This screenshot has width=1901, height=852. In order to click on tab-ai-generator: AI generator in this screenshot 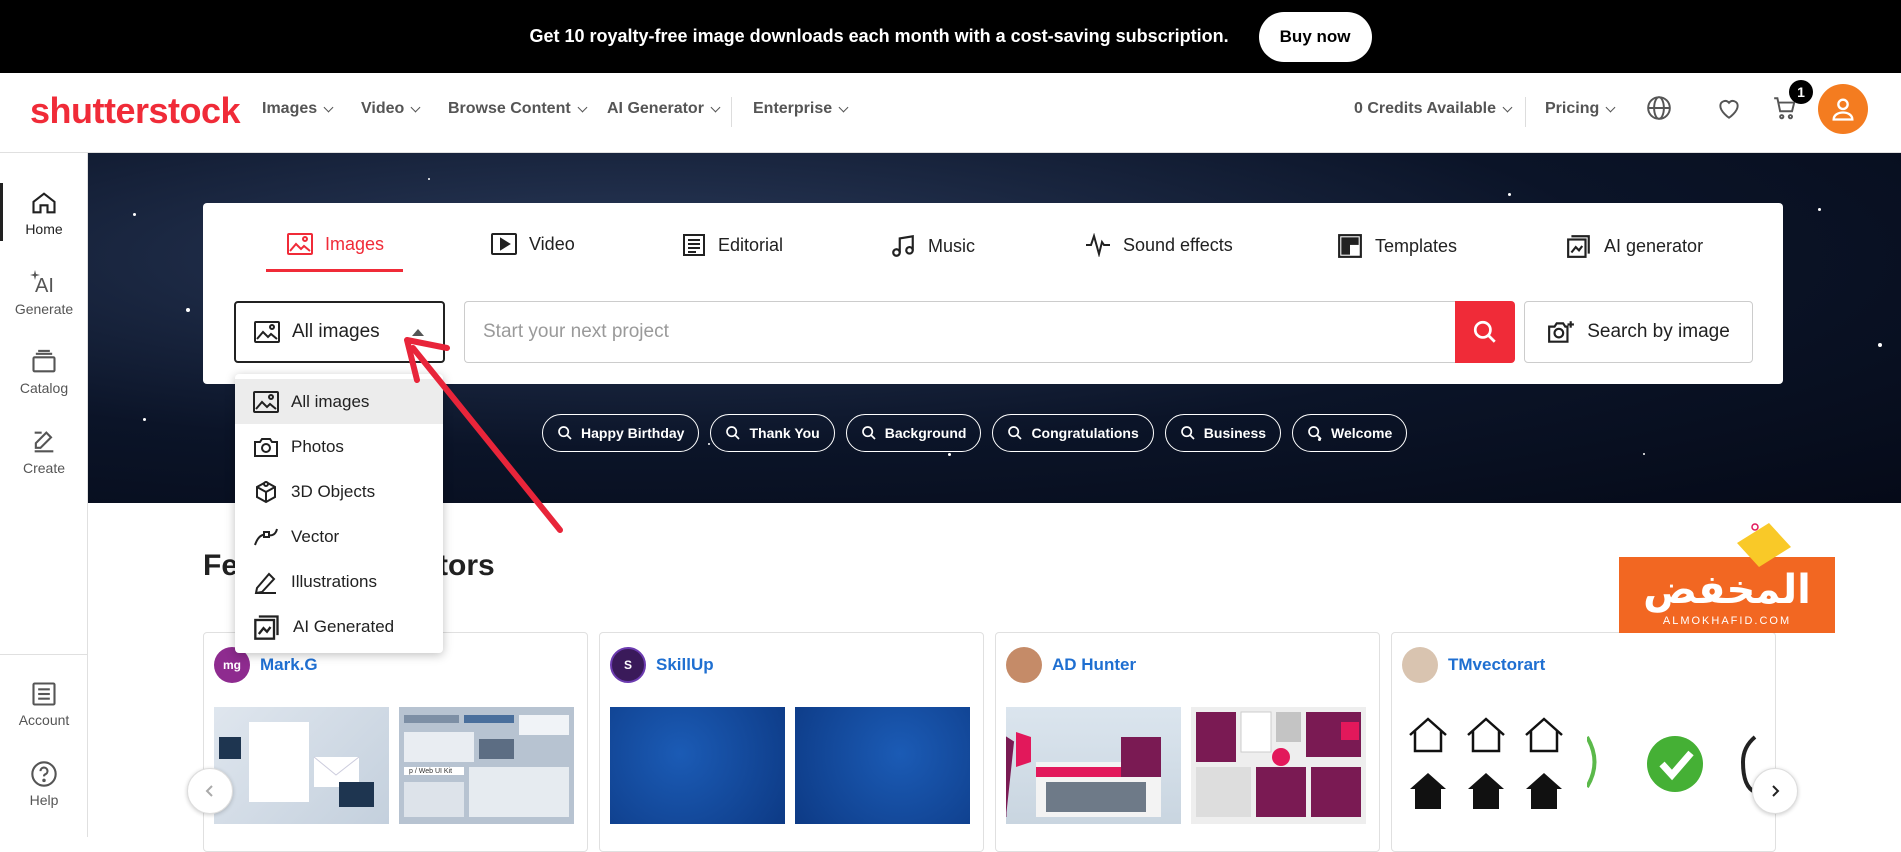, I will do `click(1634, 246)`.